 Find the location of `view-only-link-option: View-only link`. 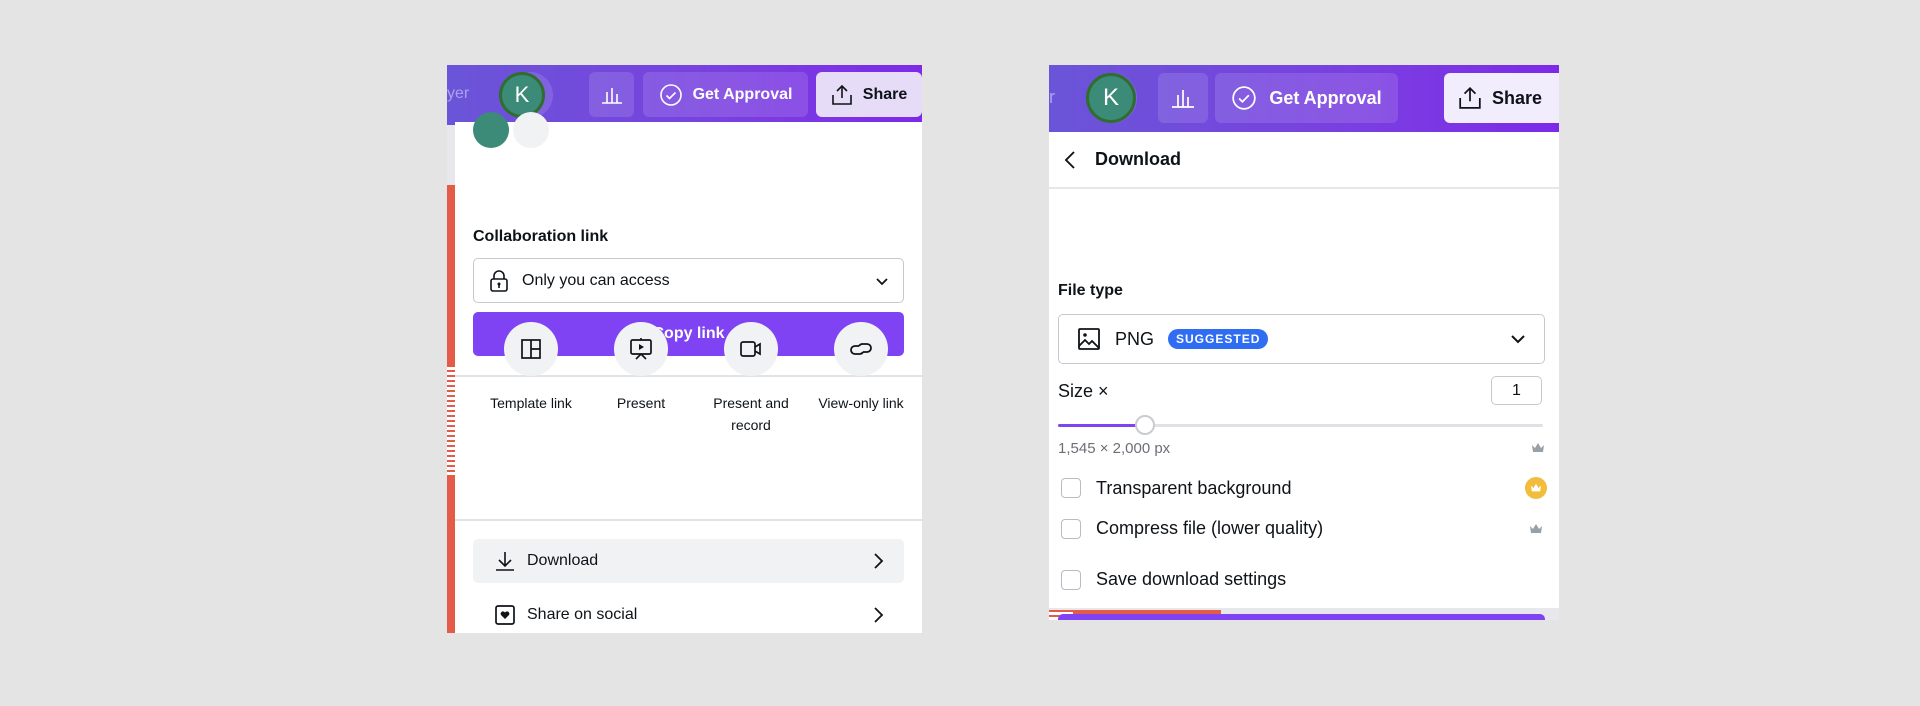

view-only-link-option: View-only link is located at coordinates (861, 368).